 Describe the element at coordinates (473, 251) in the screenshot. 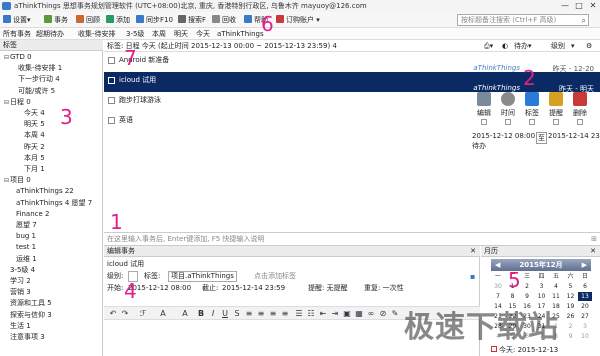

I see `close-pane-icon: ✕` at that location.